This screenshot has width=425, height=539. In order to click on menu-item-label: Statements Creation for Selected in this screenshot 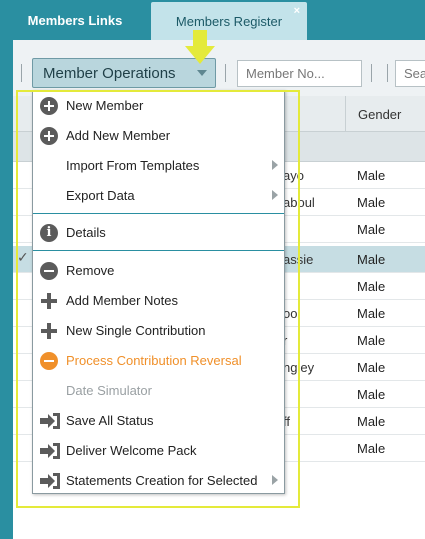, I will do `click(162, 480)`.